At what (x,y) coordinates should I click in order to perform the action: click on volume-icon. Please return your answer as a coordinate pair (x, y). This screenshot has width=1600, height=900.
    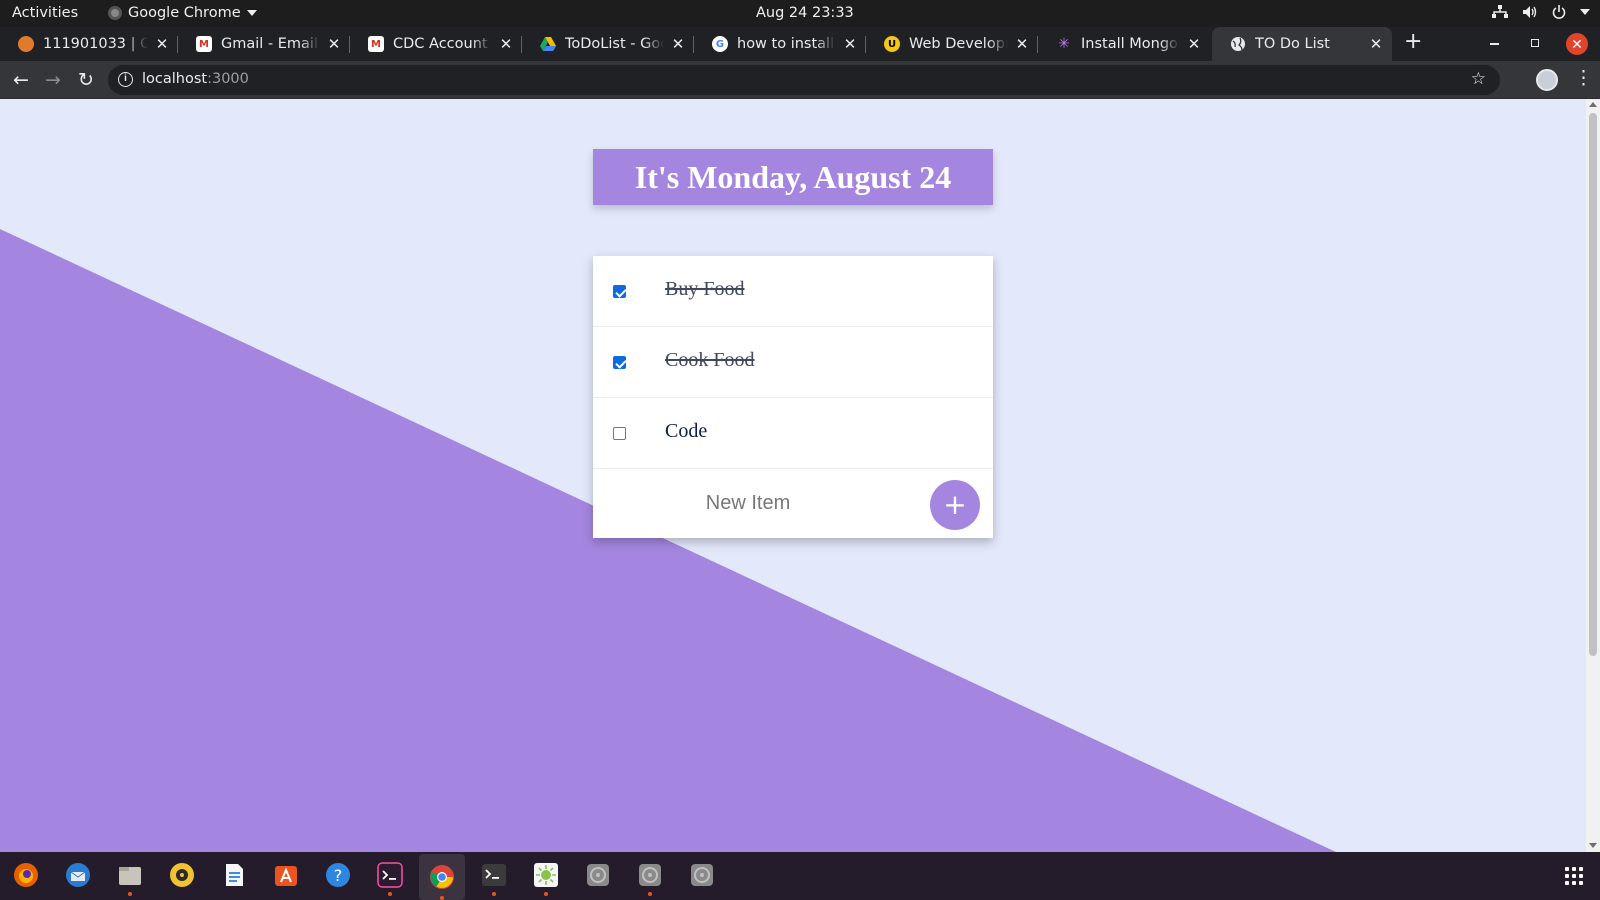
    Looking at the image, I should click on (1530, 12).